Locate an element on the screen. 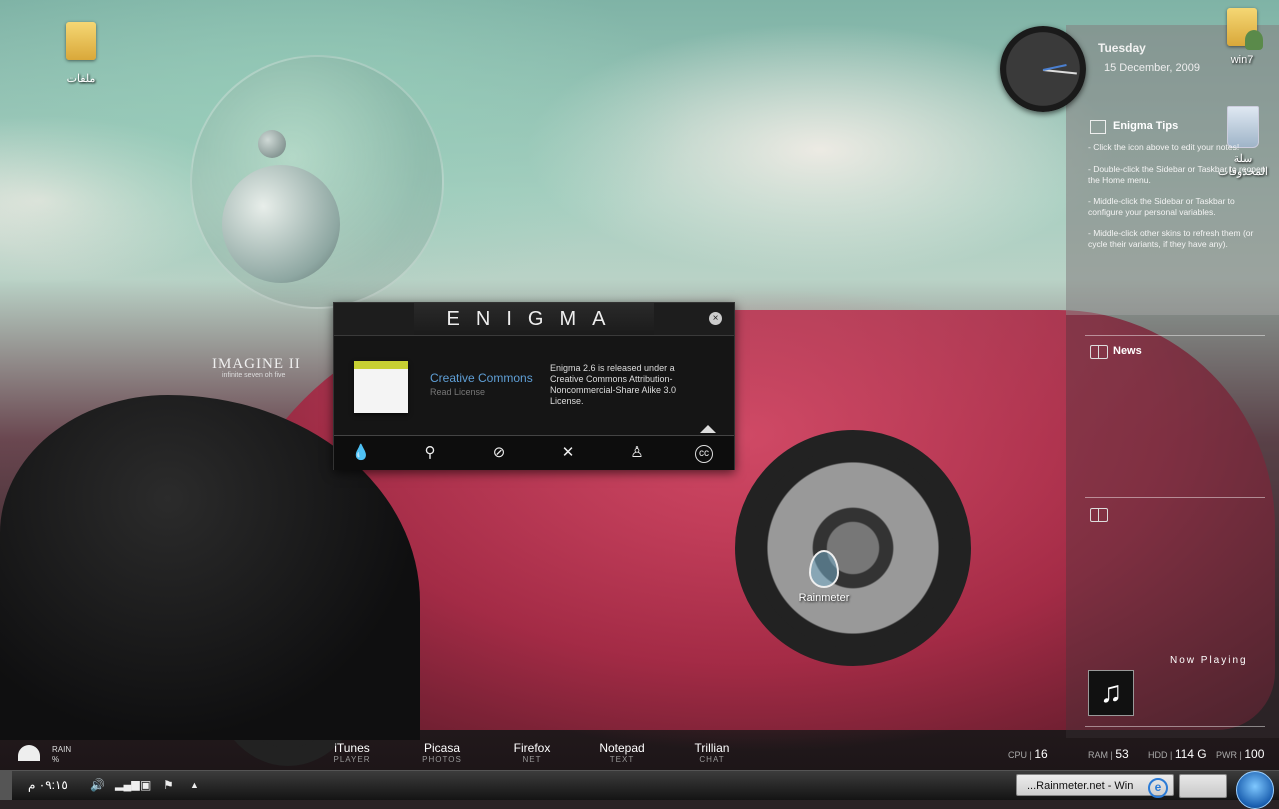 This screenshot has width=1279, height=809. clock-date: 15 December, 2009 is located at coordinates (1152, 68).